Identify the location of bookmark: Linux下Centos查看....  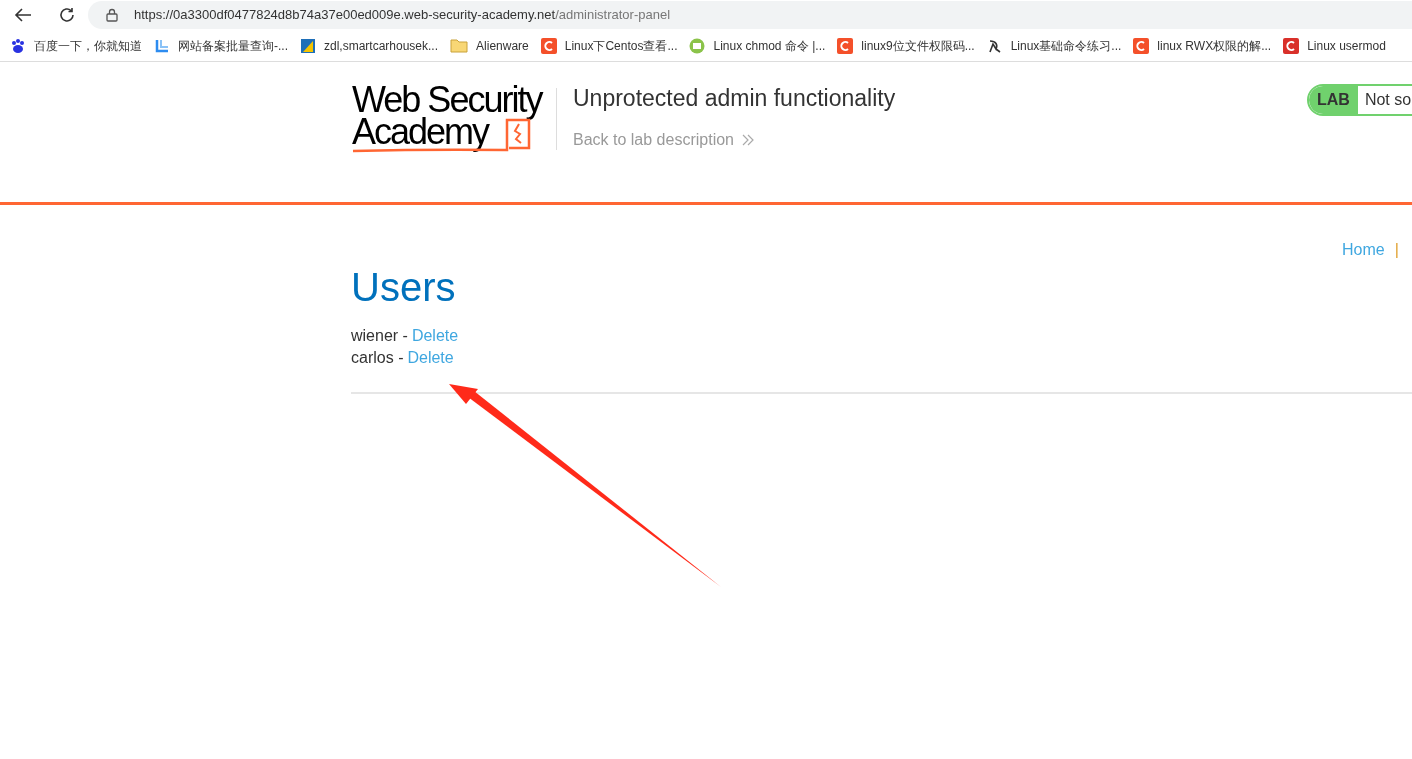
(609, 45).